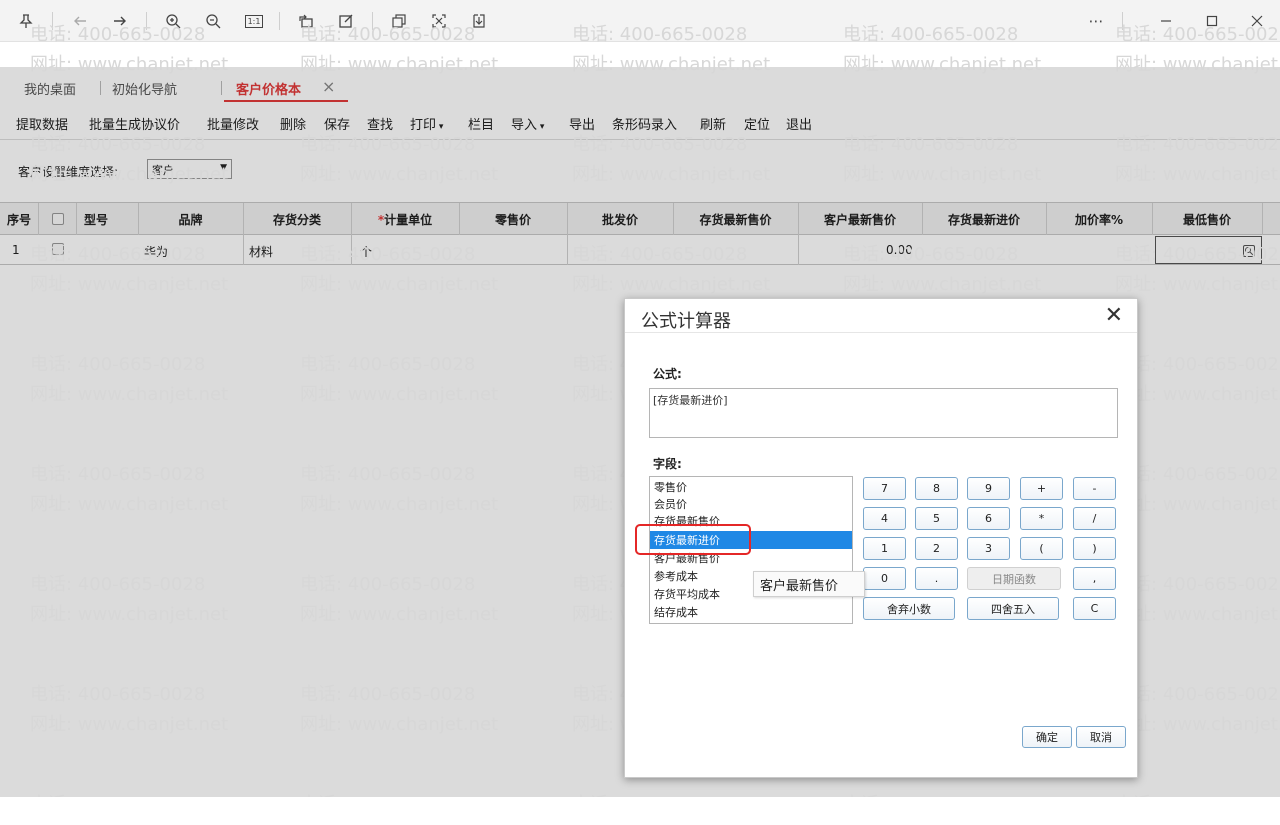 The image size is (1280, 825). What do you see at coordinates (640, 811) in the screenshot?
I see `viewer-bottom` at bounding box center [640, 811].